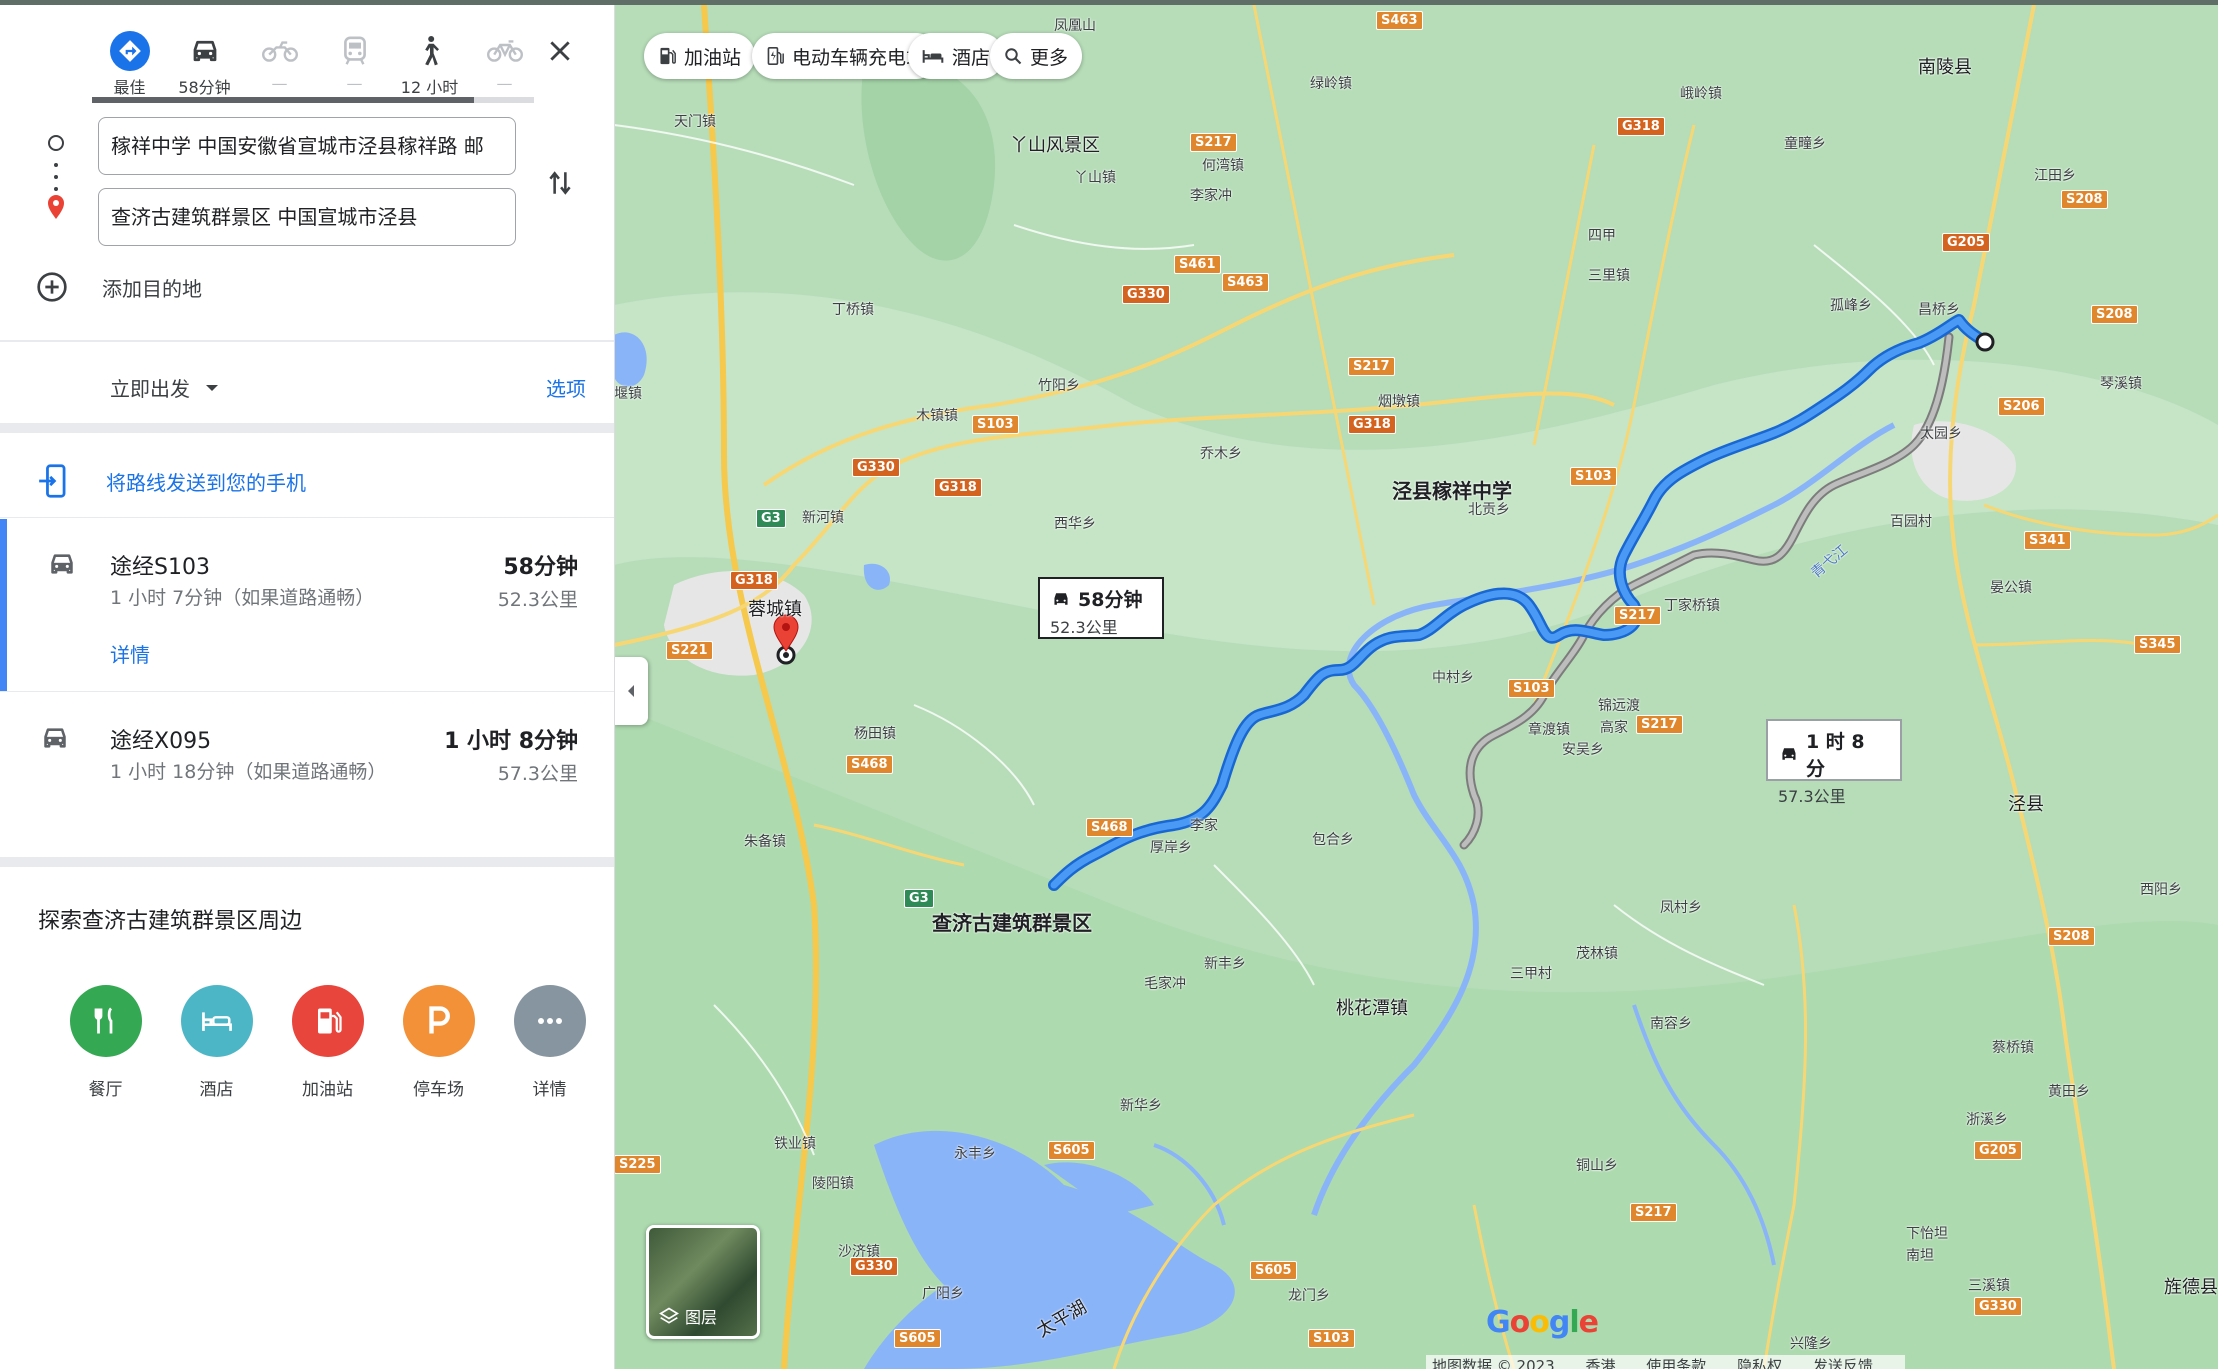 This screenshot has width=2218, height=1369. I want to click on layers-label: 图层, so click(701, 1317).